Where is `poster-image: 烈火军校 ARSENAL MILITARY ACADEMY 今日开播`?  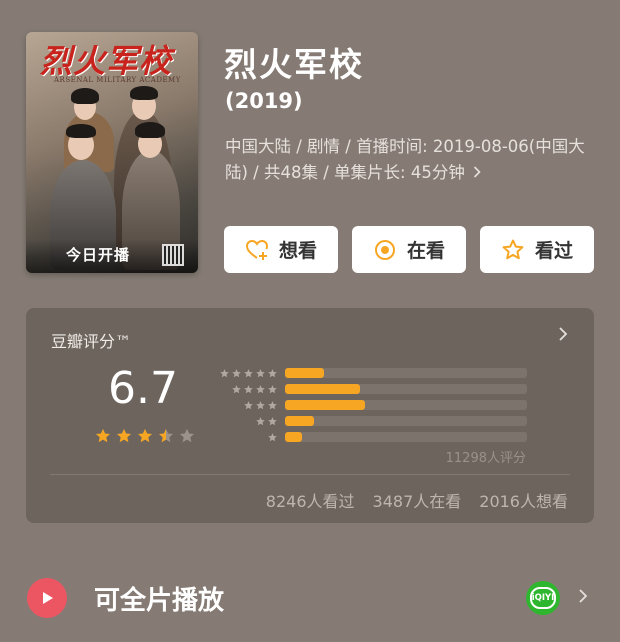
poster-image: 烈火军校 ARSENAL MILITARY ACADEMY 今日开播 is located at coordinates (112, 152).